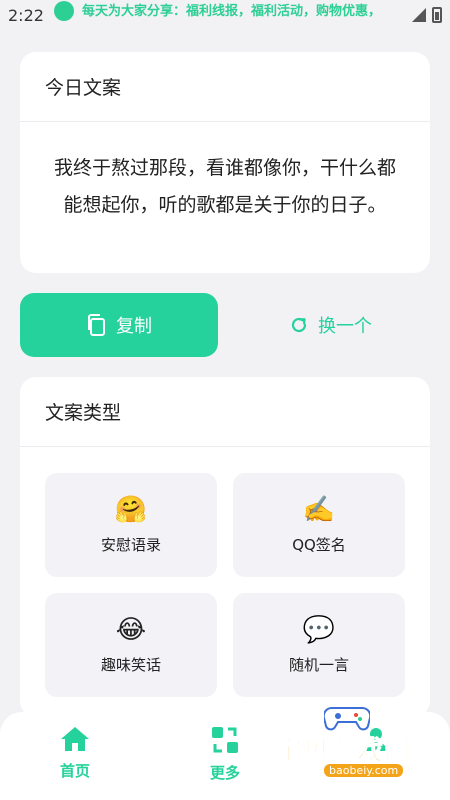  What do you see at coordinates (427, 15) in the screenshot?
I see `system-icons` at bounding box center [427, 15].